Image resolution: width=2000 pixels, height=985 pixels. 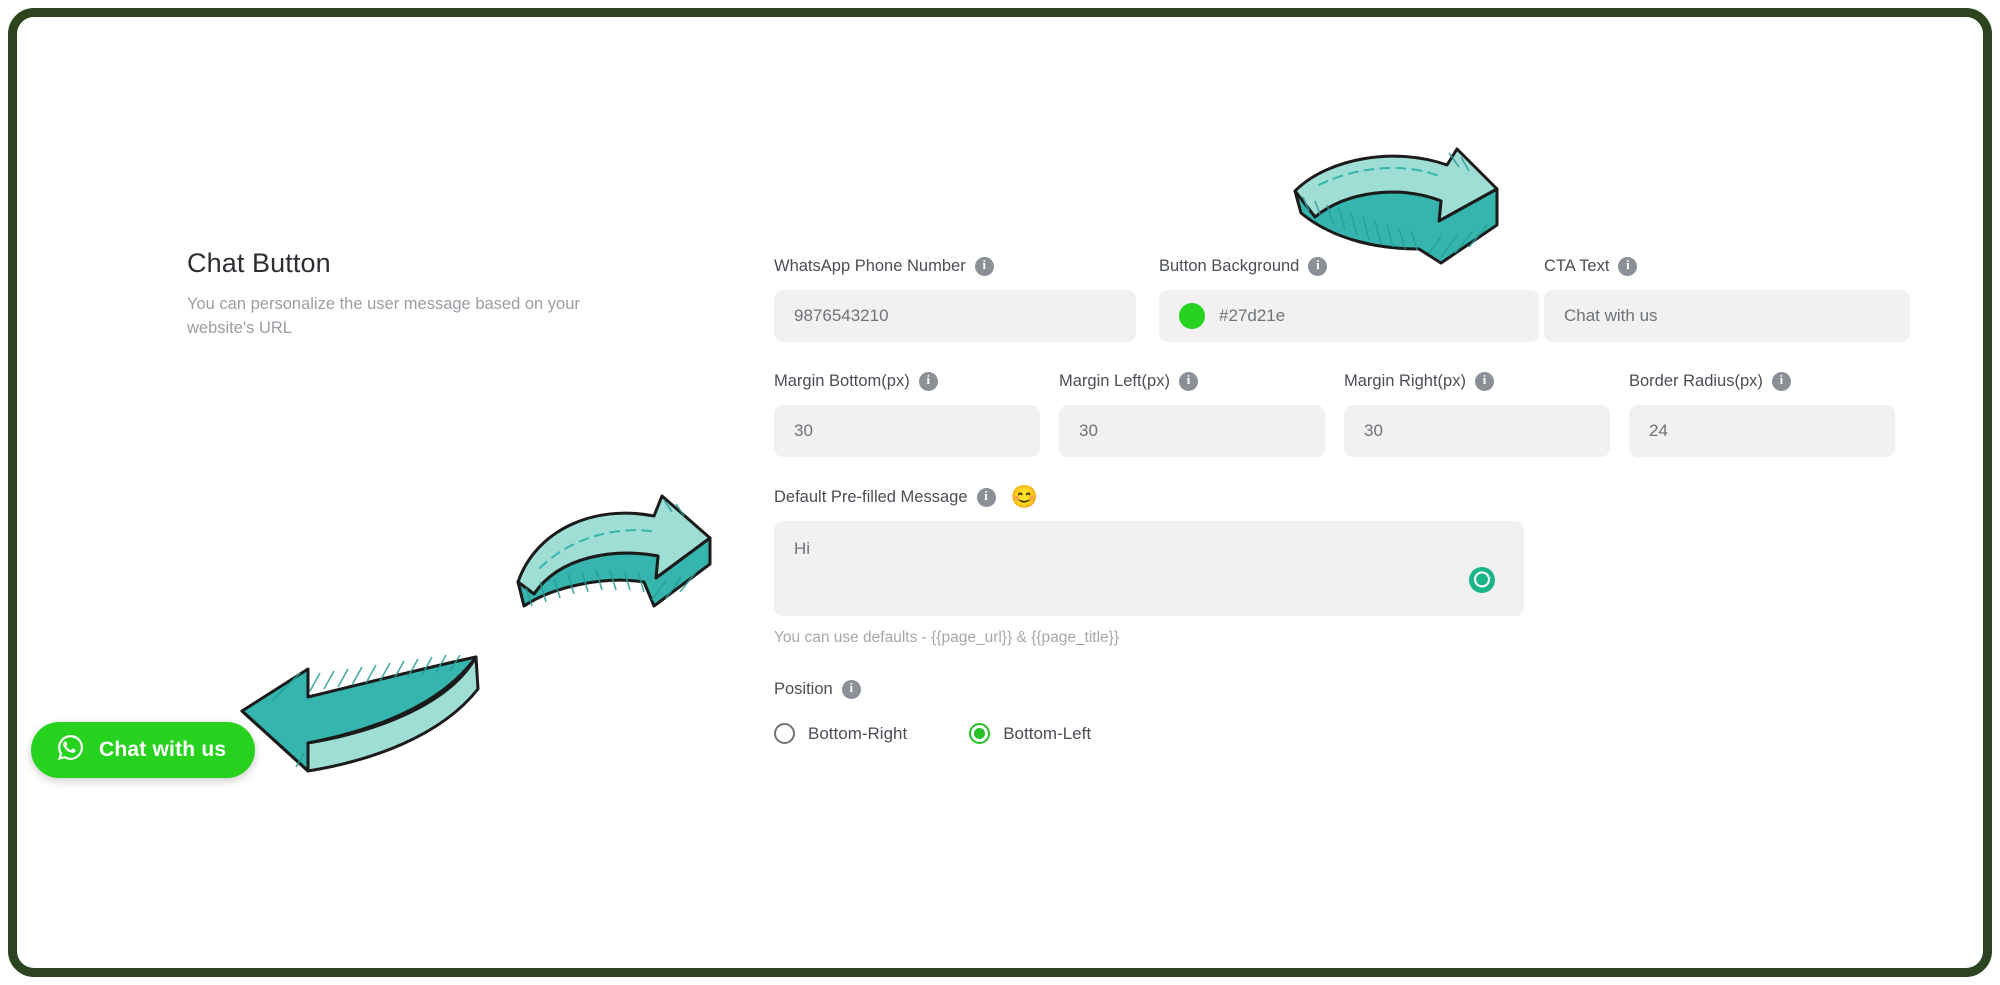 What do you see at coordinates (907, 431) in the screenshot?
I see `margin-bottom-input: 30` at bounding box center [907, 431].